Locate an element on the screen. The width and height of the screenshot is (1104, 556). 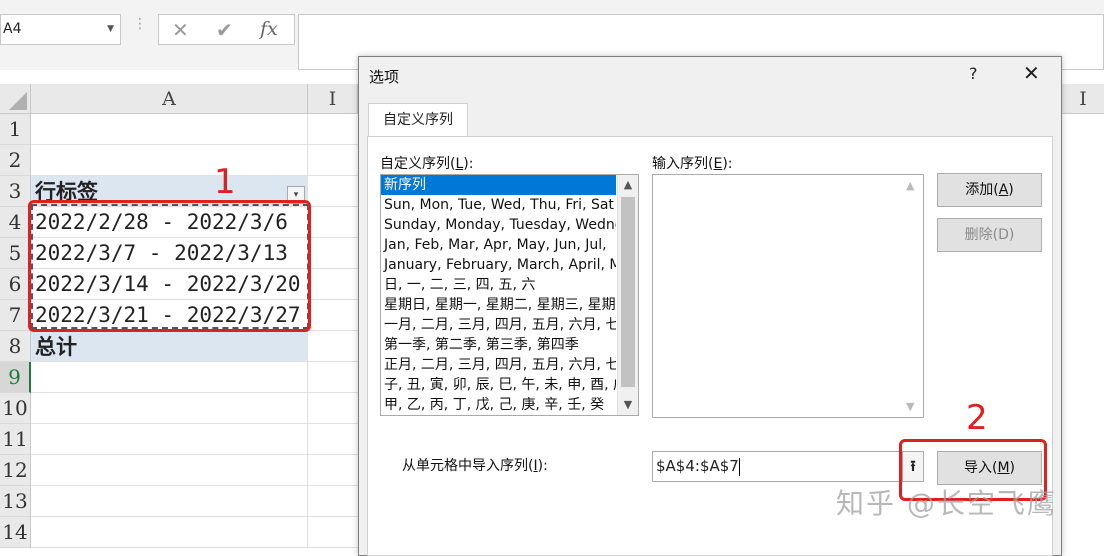
annotation-number-2: 2 is located at coordinates (977, 418).